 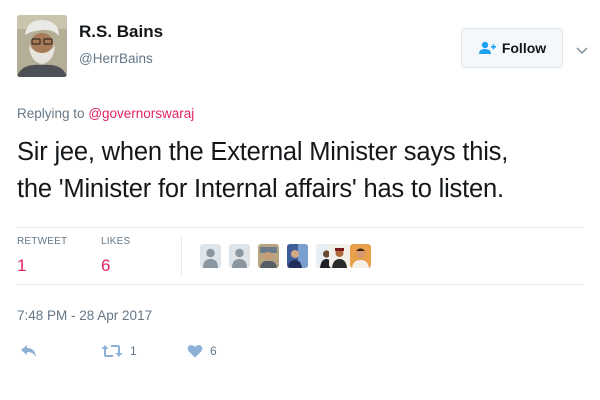 I want to click on likes-stat: LIKES 6, so click(x=115, y=256).